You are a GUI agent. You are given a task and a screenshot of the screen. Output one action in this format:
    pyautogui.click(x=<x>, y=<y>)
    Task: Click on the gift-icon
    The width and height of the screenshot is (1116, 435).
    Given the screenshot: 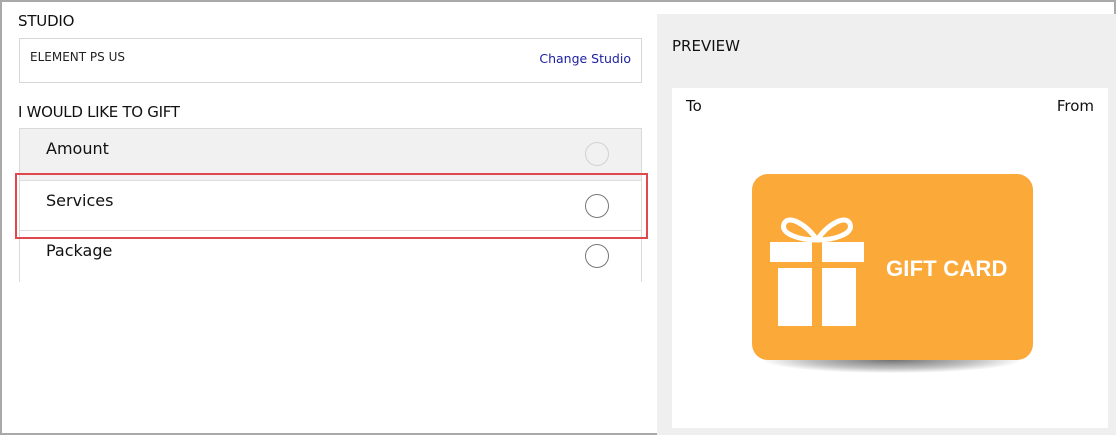 What is the action you would take?
    pyautogui.click(x=817, y=271)
    